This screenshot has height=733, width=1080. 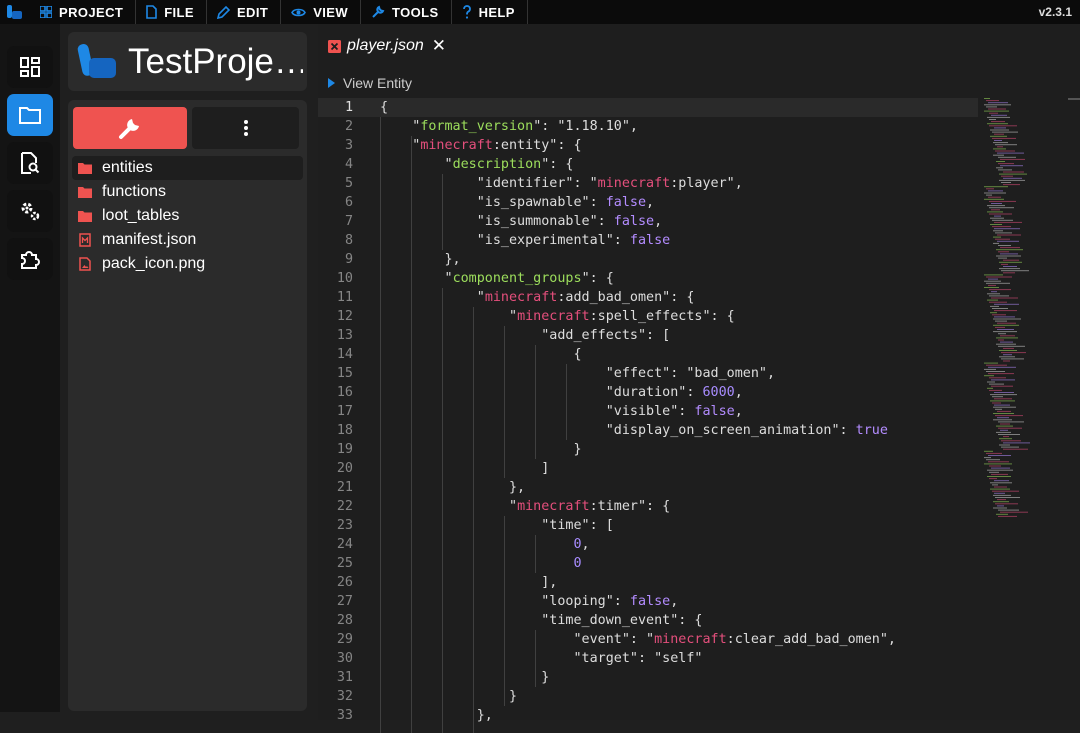 What do you see at coordinates (648, 145) in the screenshot?
I see `code-line: 3 "minecraft:entity": {` at bounding box center [648, 145].